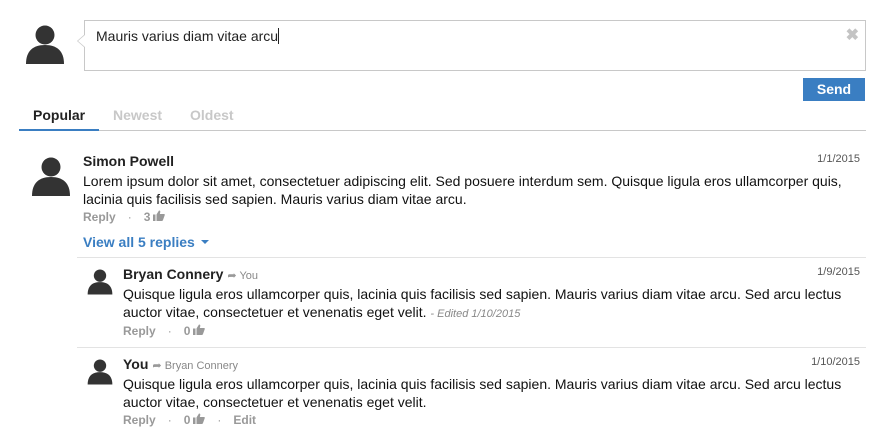 The width and height of the screenshot is (890, 436). Describe the element at coordinates (187, 36) in the screenshot. I see `comment-input-value: Mauris varius diam vitae arcu` at that location.